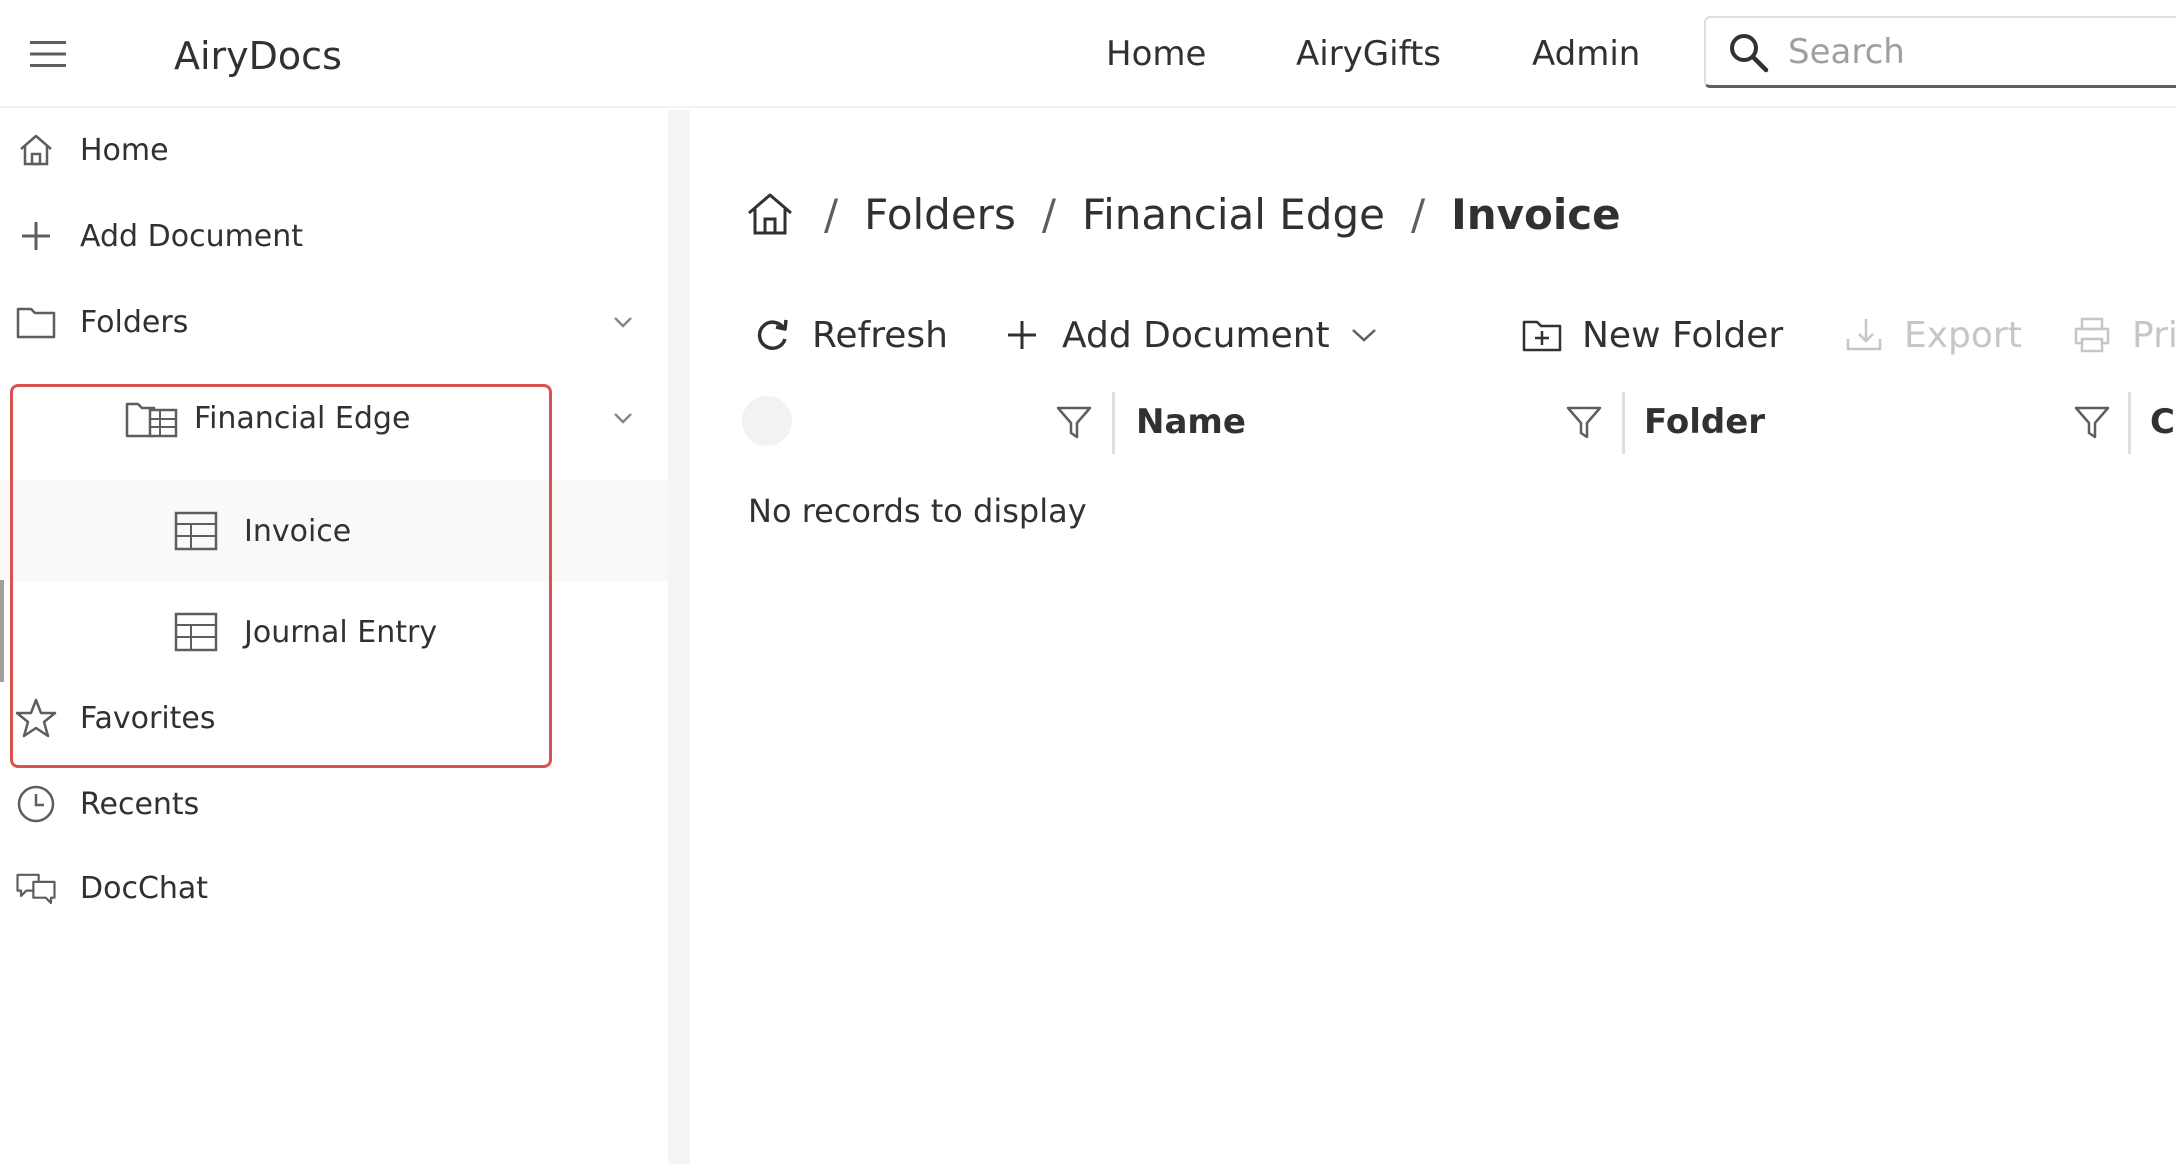 Image resolution: width=2176 pixels, height=1164 pixels. What do you see at coordinates (679, 637) in the screenshot?
I see `sidebar-divider` at bounding box center [679, 637].